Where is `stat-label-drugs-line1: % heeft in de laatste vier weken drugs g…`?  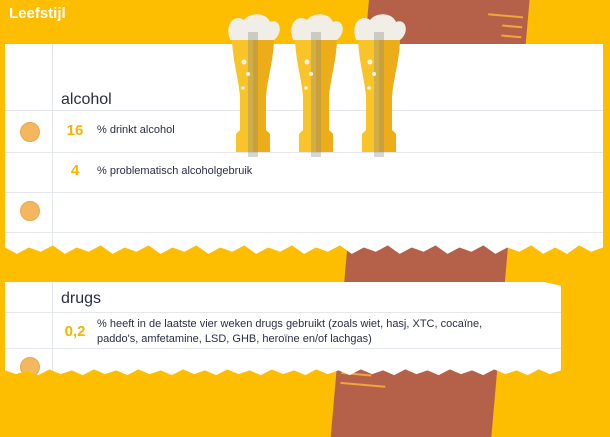
stat-label-drugs-line1: % heeft in de laatste vier weken drugs g… is located at coordinates (290, 324).